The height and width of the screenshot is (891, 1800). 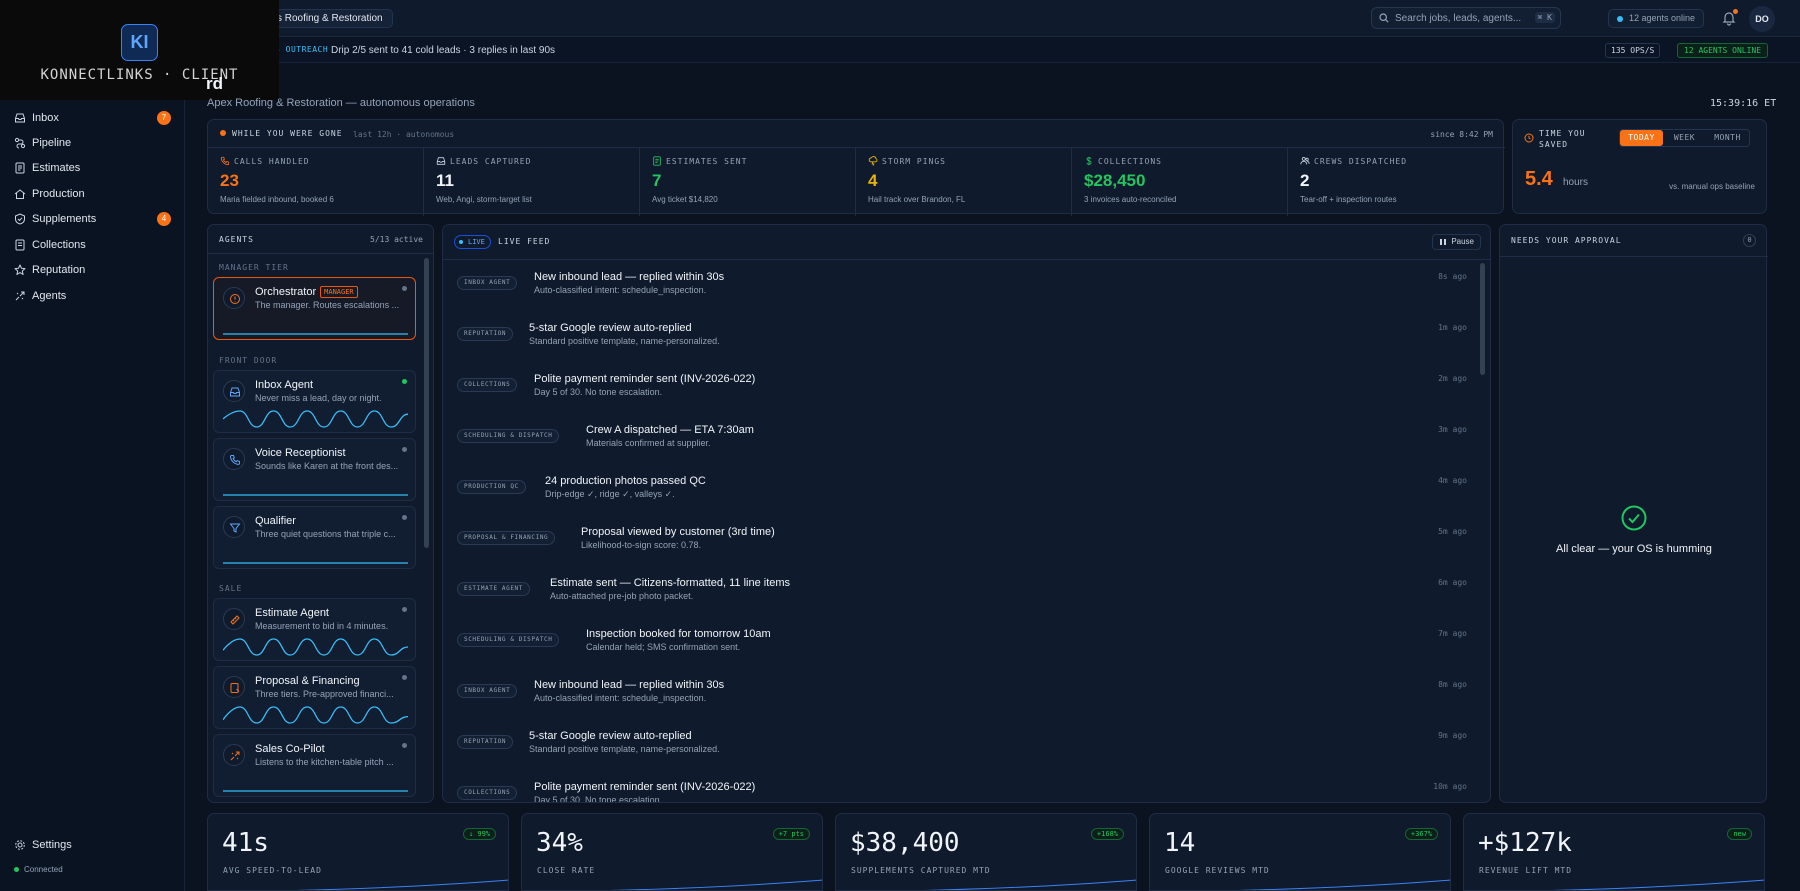 I want to click on sidebar-item-collections: Collections, so click(x=92, y=245).